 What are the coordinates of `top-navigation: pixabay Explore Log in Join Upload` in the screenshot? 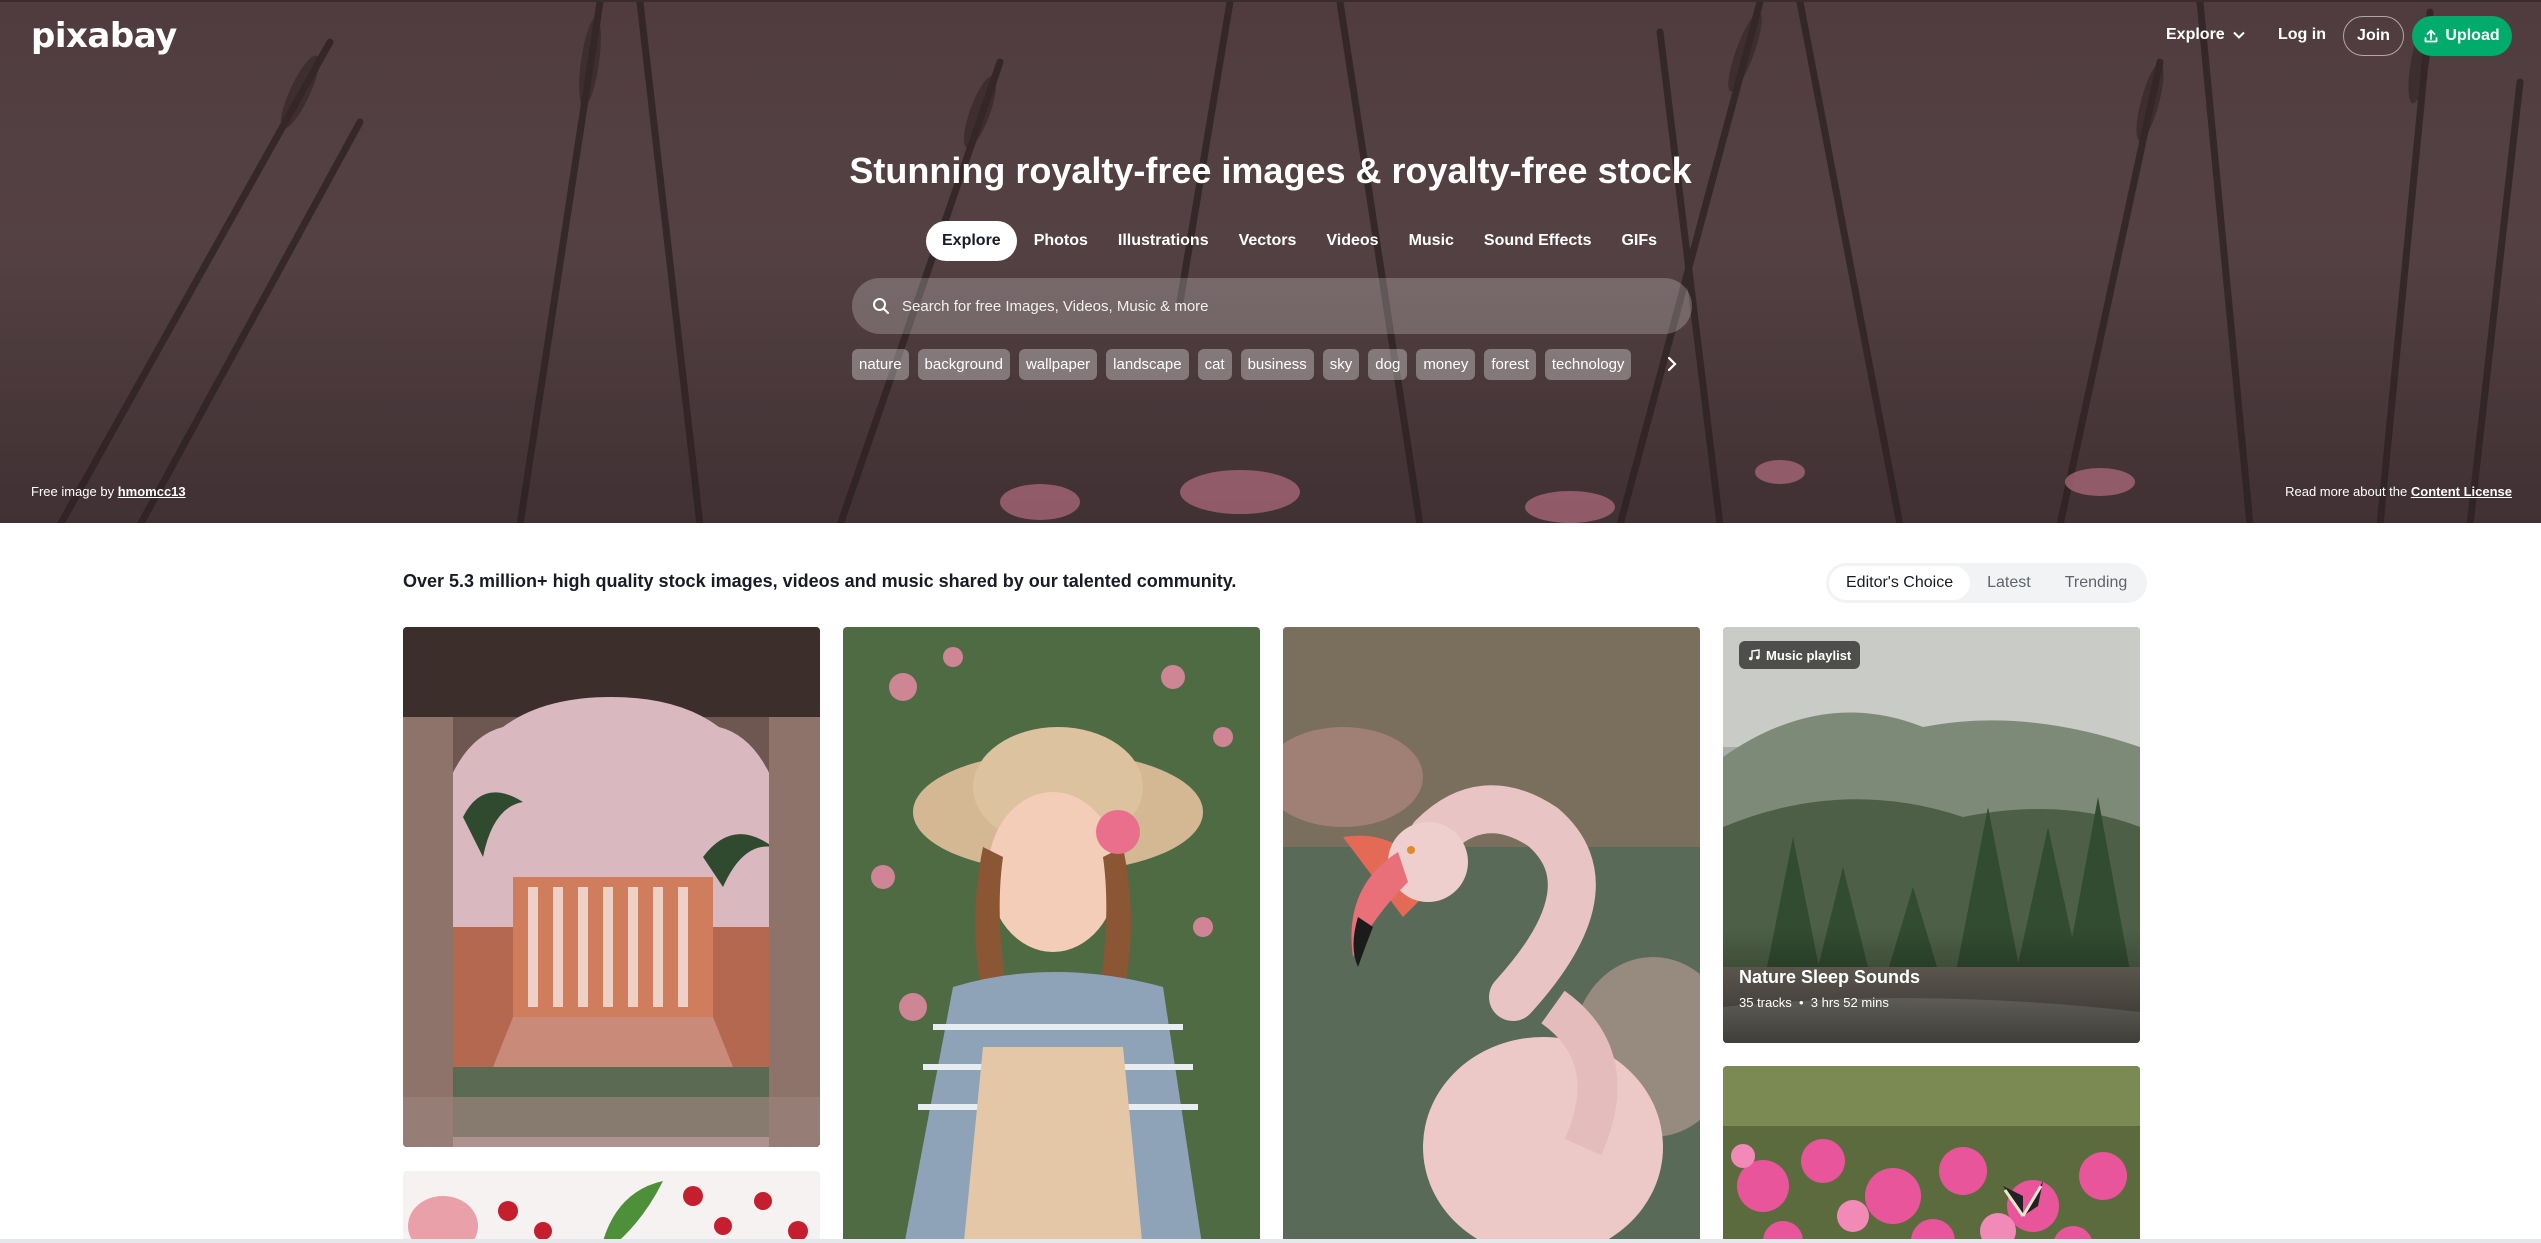 It's located at (1270, 37).